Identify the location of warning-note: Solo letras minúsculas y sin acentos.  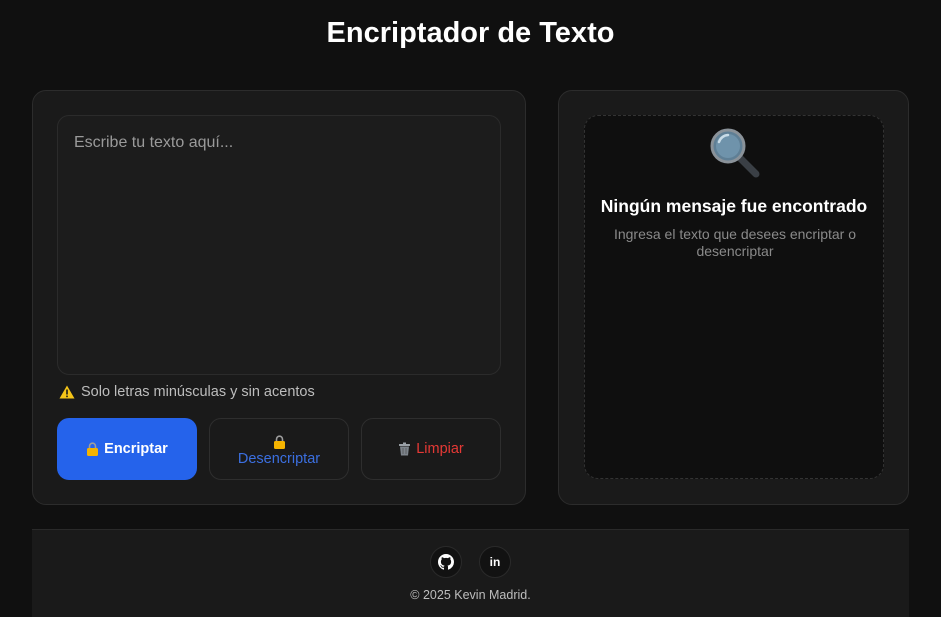
(187, 392).